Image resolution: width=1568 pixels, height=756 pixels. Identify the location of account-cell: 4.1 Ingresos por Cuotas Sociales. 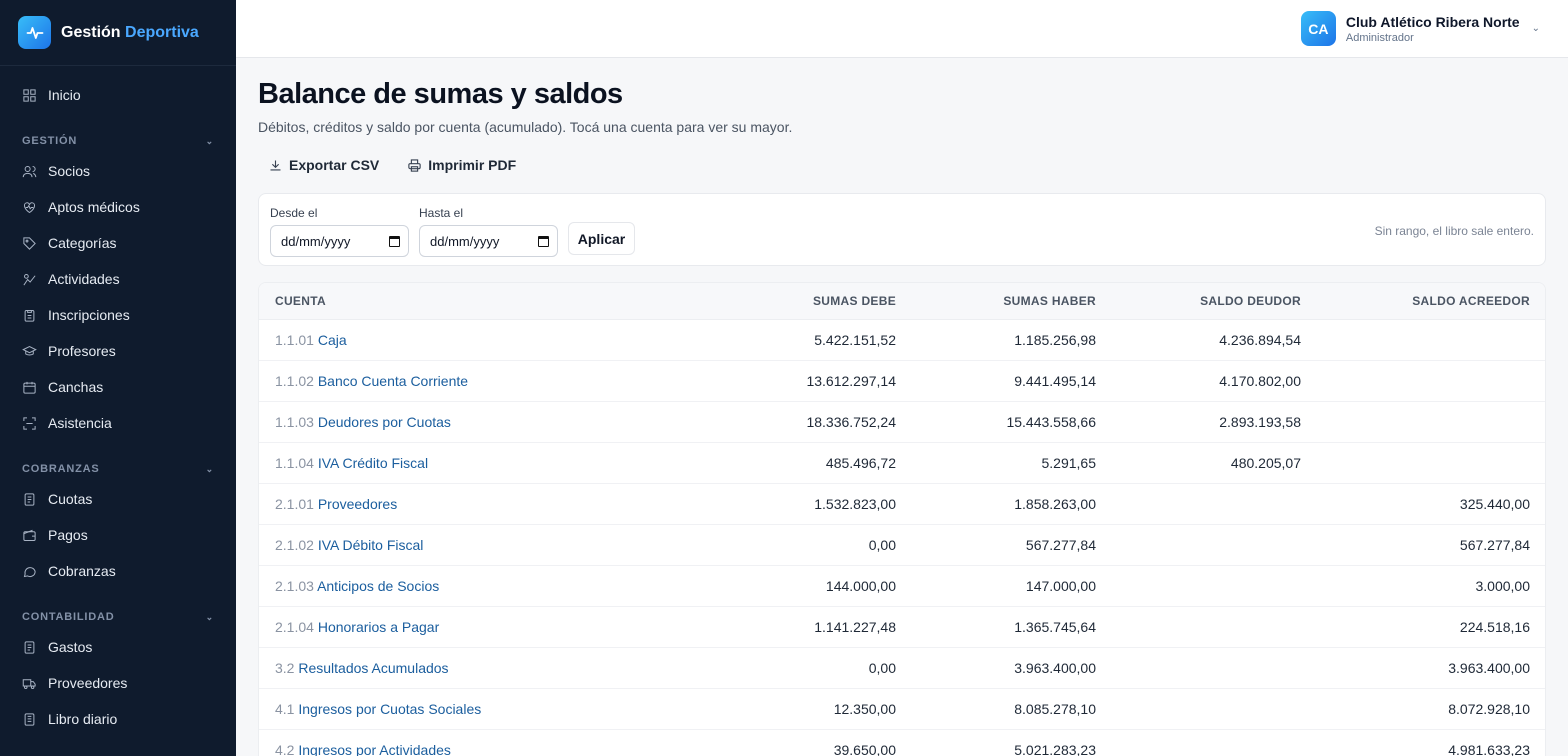
(477, 709).